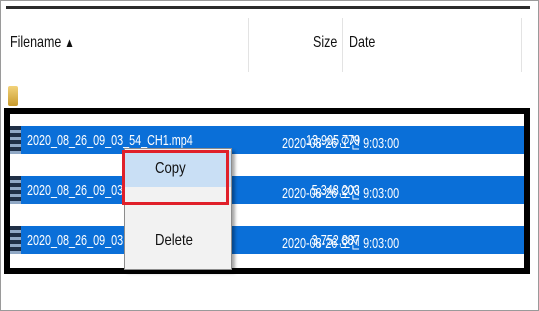  I want to click on folder-row, so click(15, 97).